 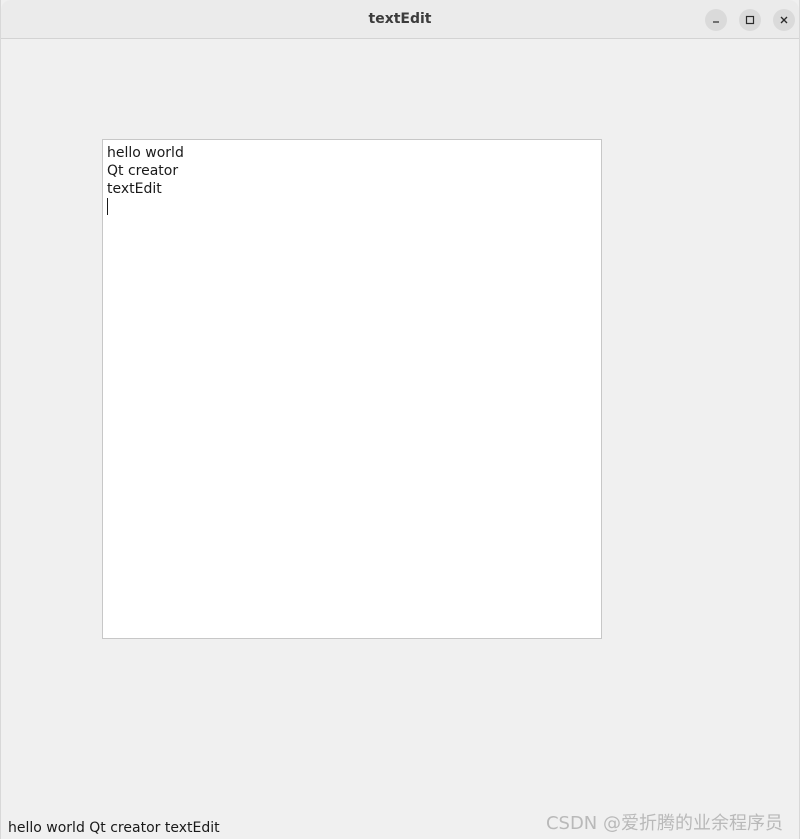 What do you see at coordinates (143, 171) in the screenshot?
I see `editor-line-2: Qt creator` at bounding box center [143, 171].